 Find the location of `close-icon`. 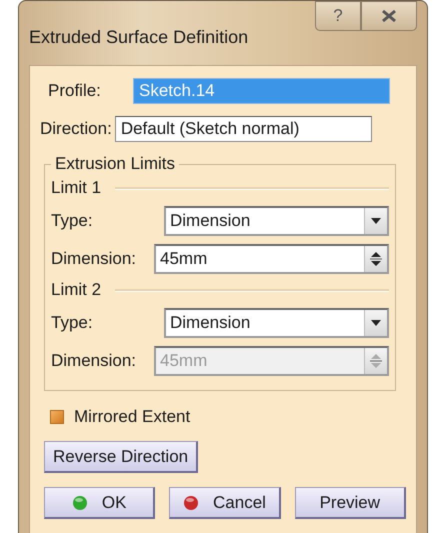

close-icon is located at coordinates (389, 16).